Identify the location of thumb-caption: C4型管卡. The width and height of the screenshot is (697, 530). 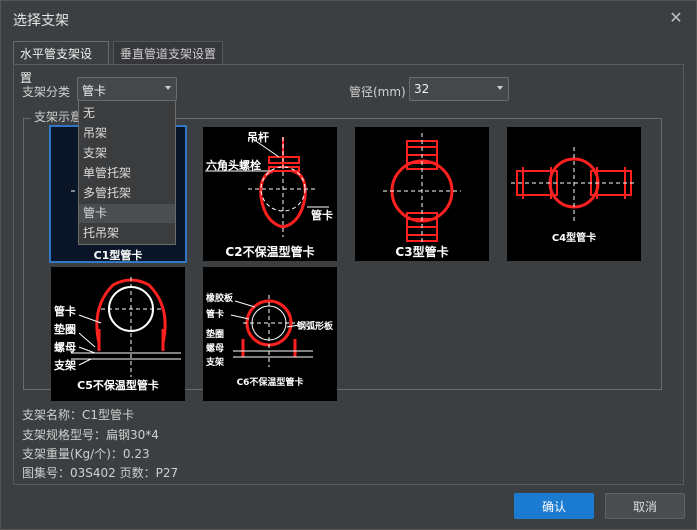
(574, 238).